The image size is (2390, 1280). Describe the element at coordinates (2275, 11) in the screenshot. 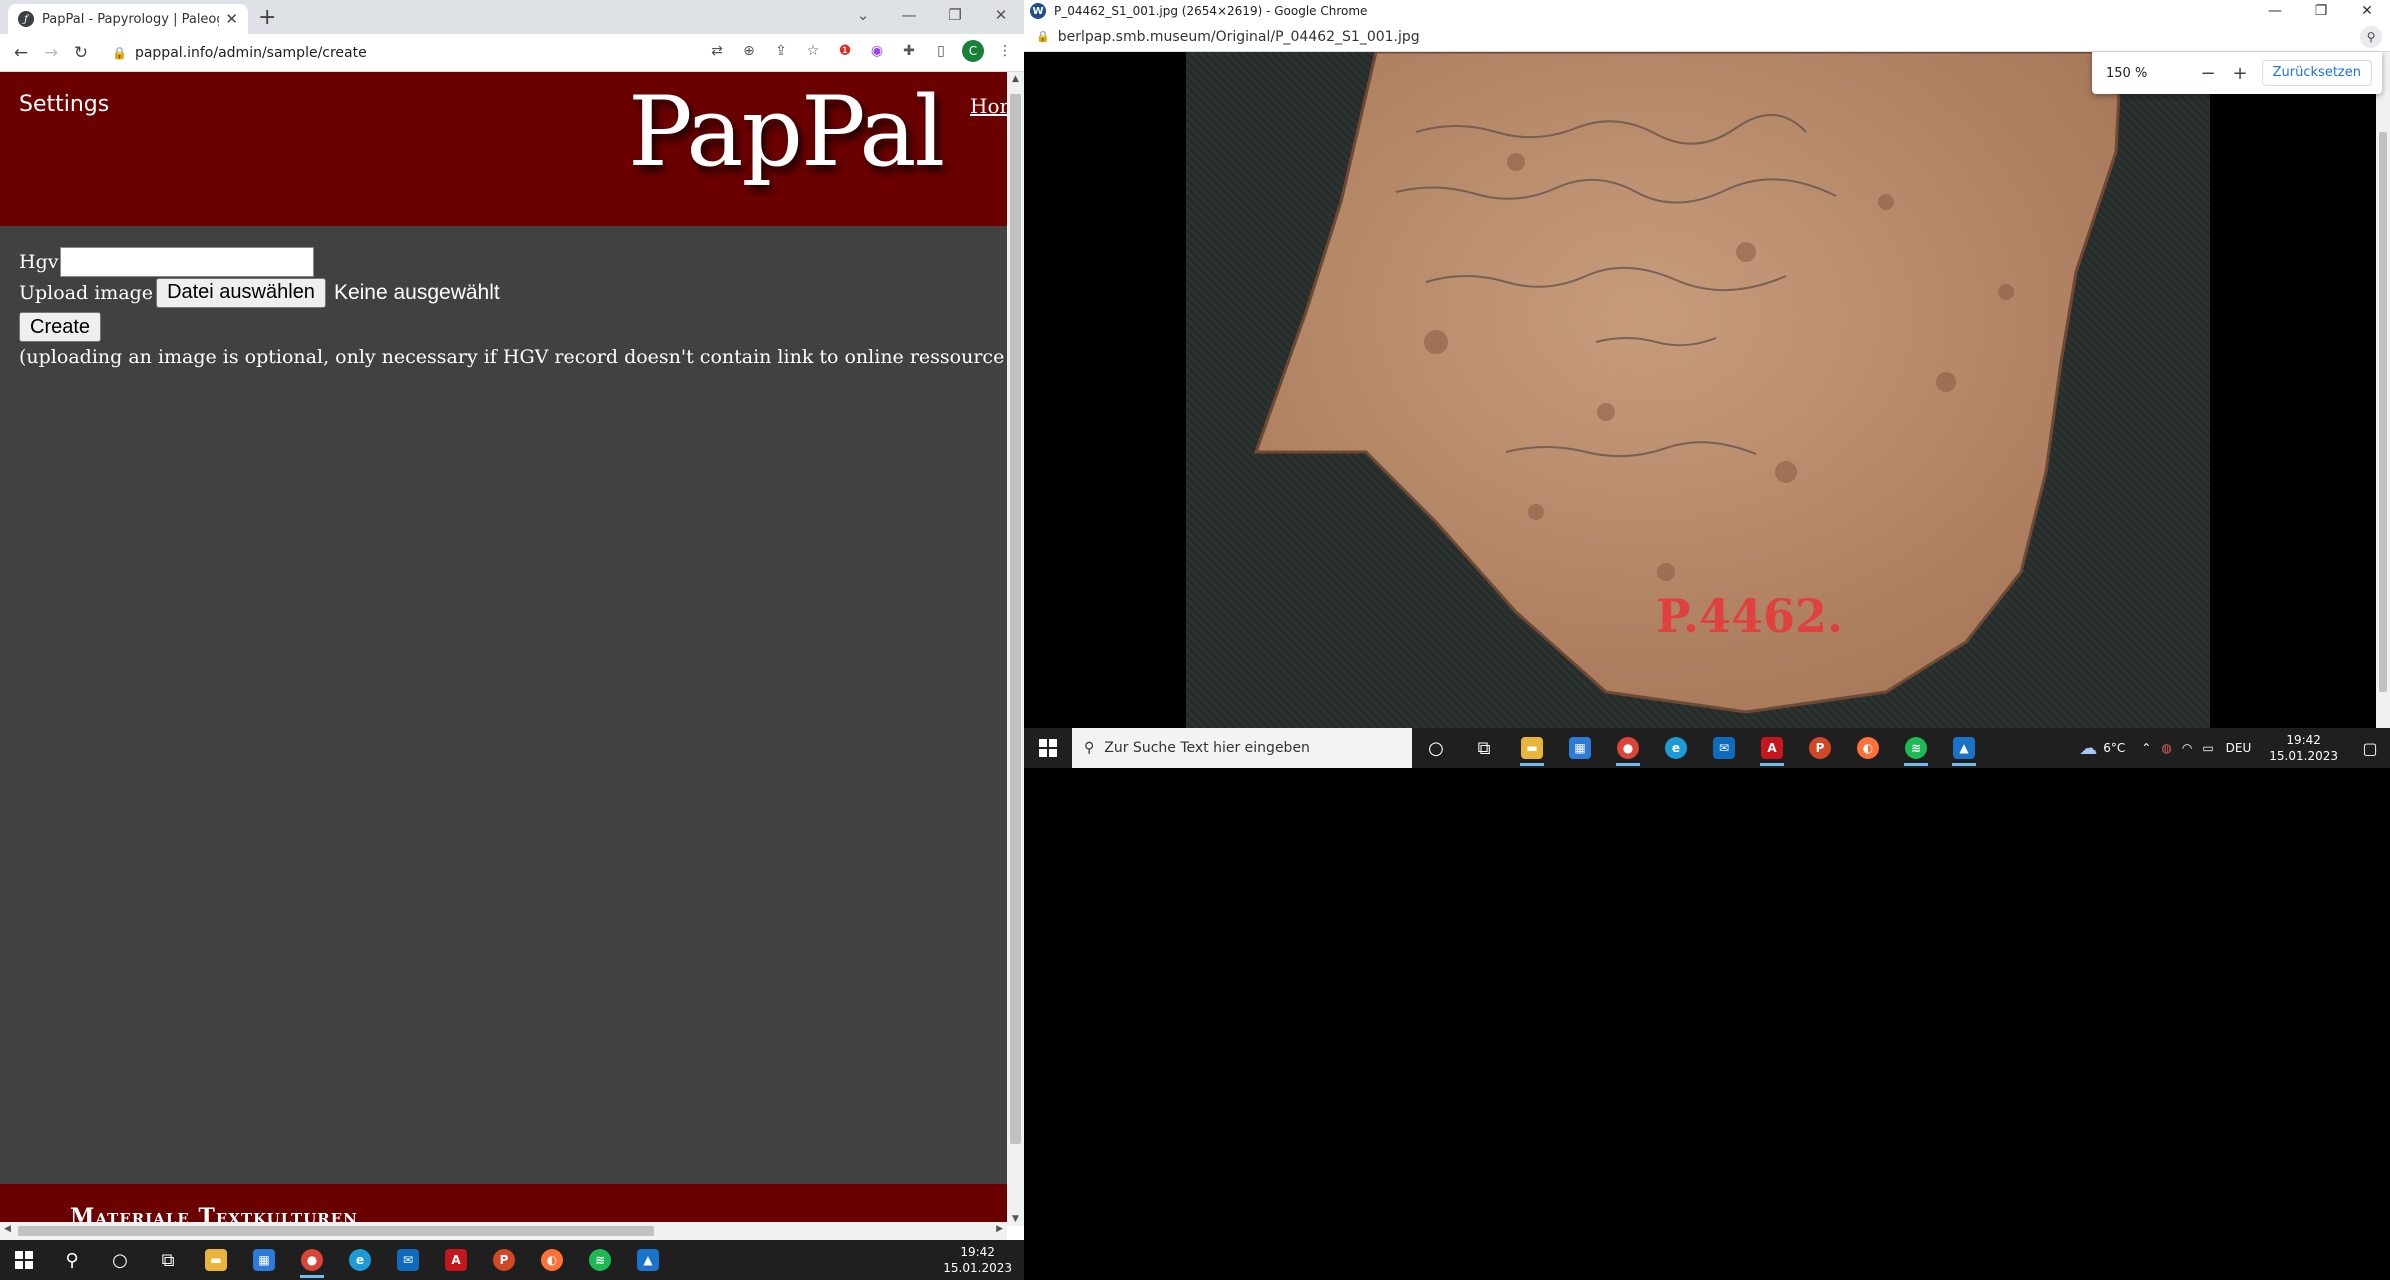

I see `right-minimize-icon: —` at that location.